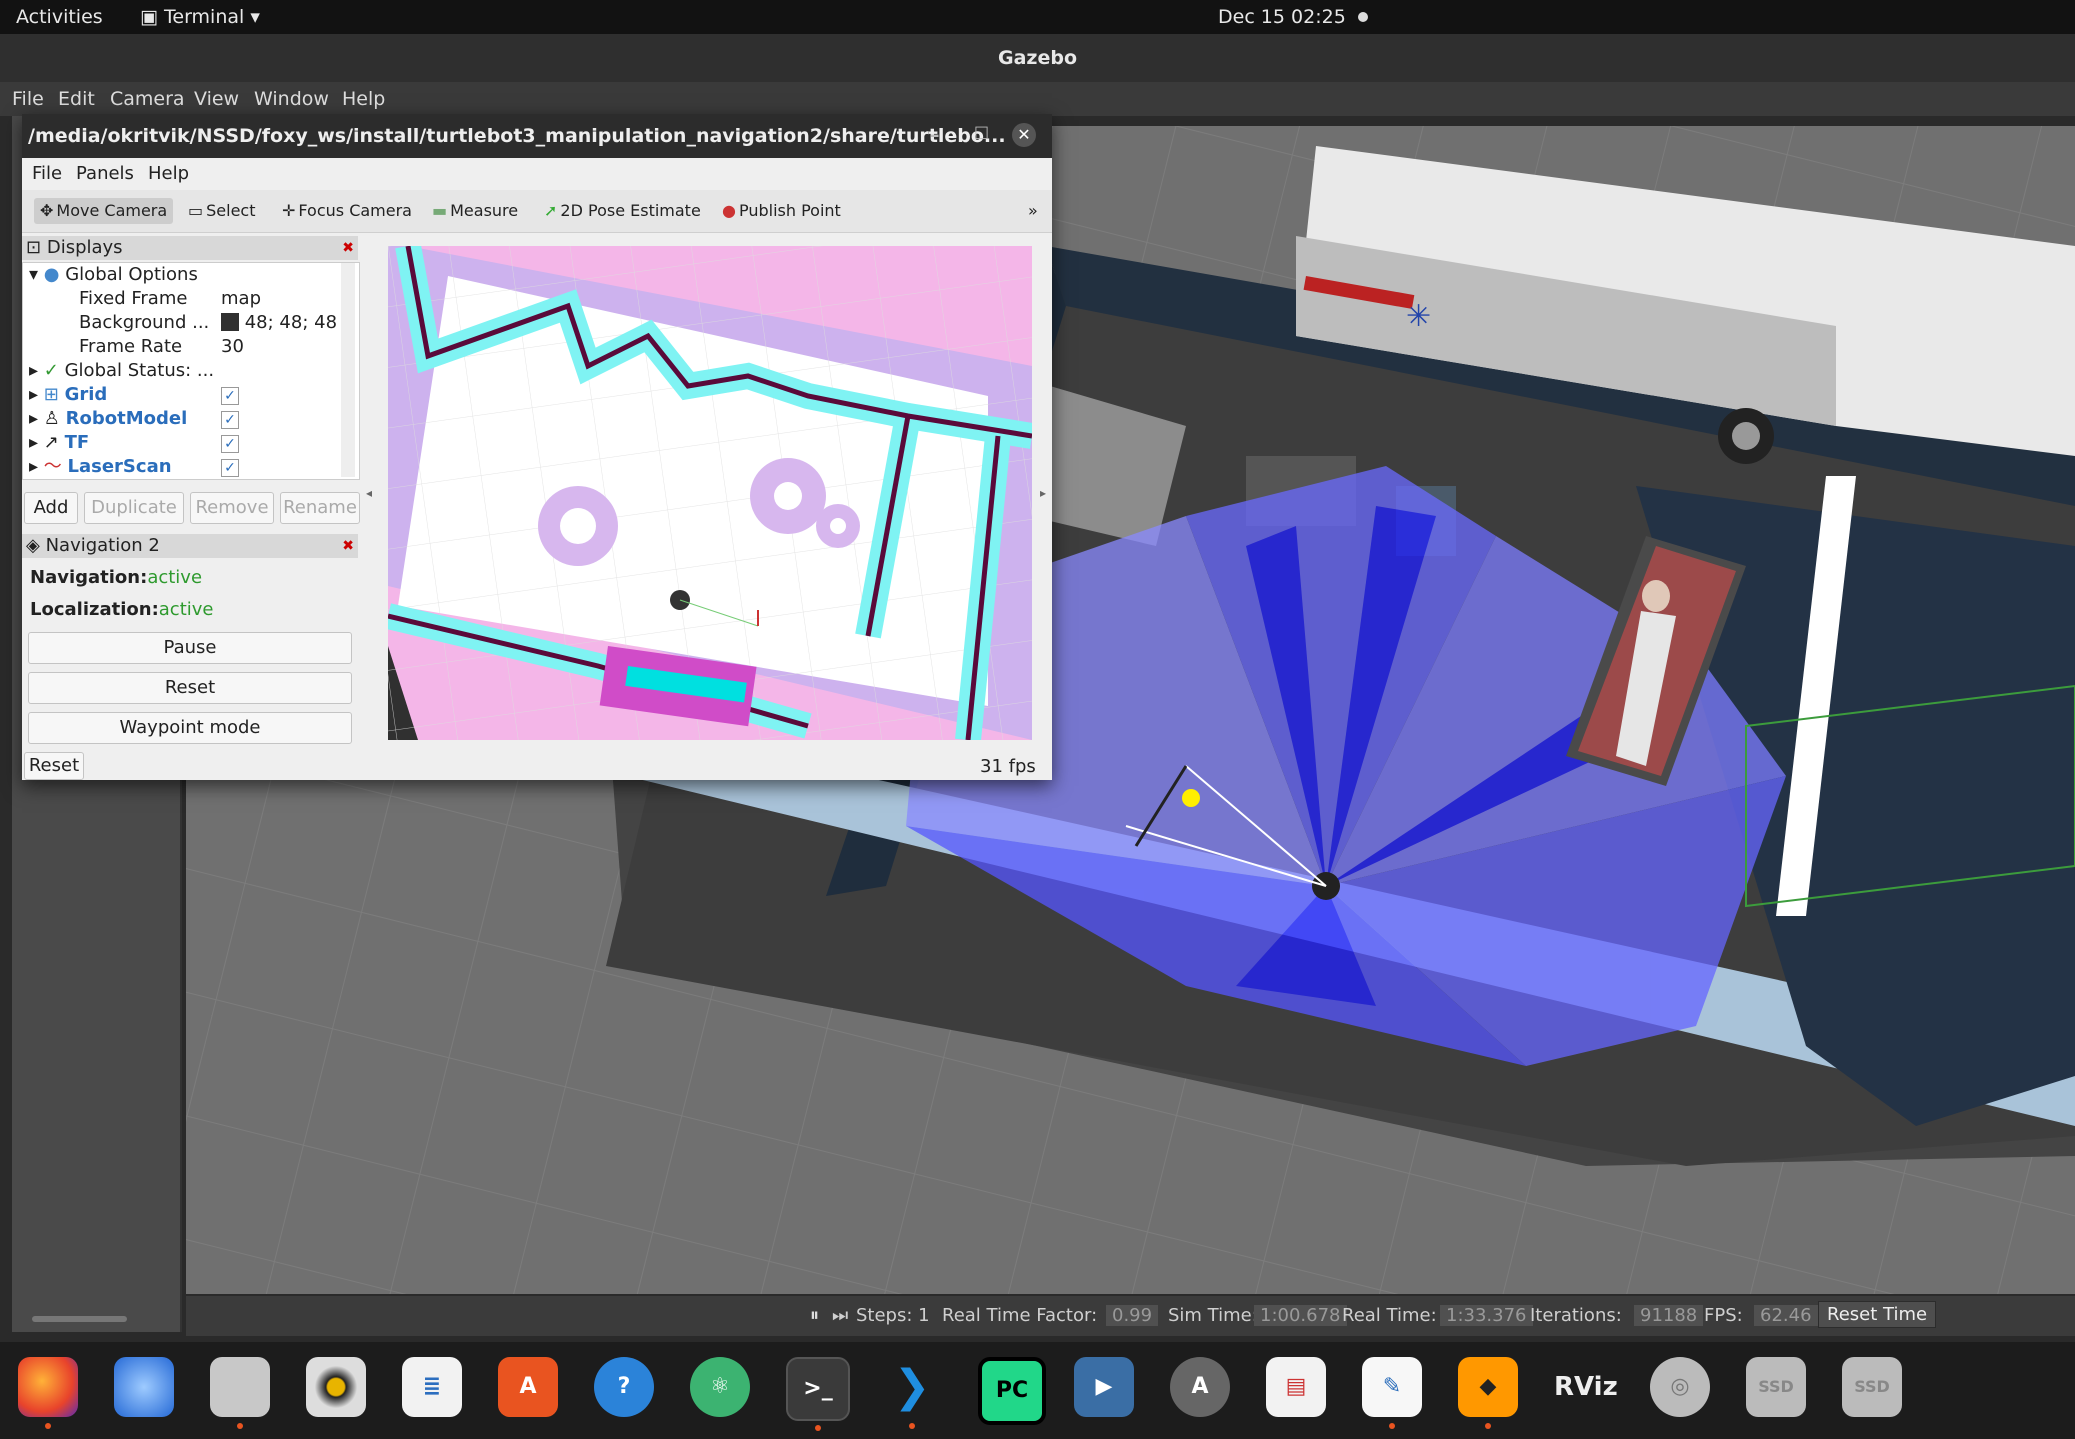 The image size is (2075, 1439). What do you see at coordinates (34, 247) in the screenshot?
I see `monitor-icon: ⊡` at bounding box center [34, 247].